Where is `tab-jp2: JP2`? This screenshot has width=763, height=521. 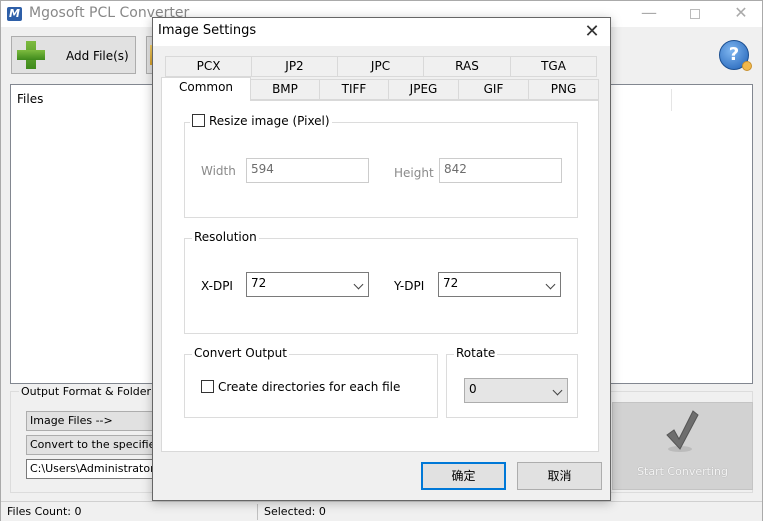 tab-jp2: JP2 is located at coordinates (294, 66).